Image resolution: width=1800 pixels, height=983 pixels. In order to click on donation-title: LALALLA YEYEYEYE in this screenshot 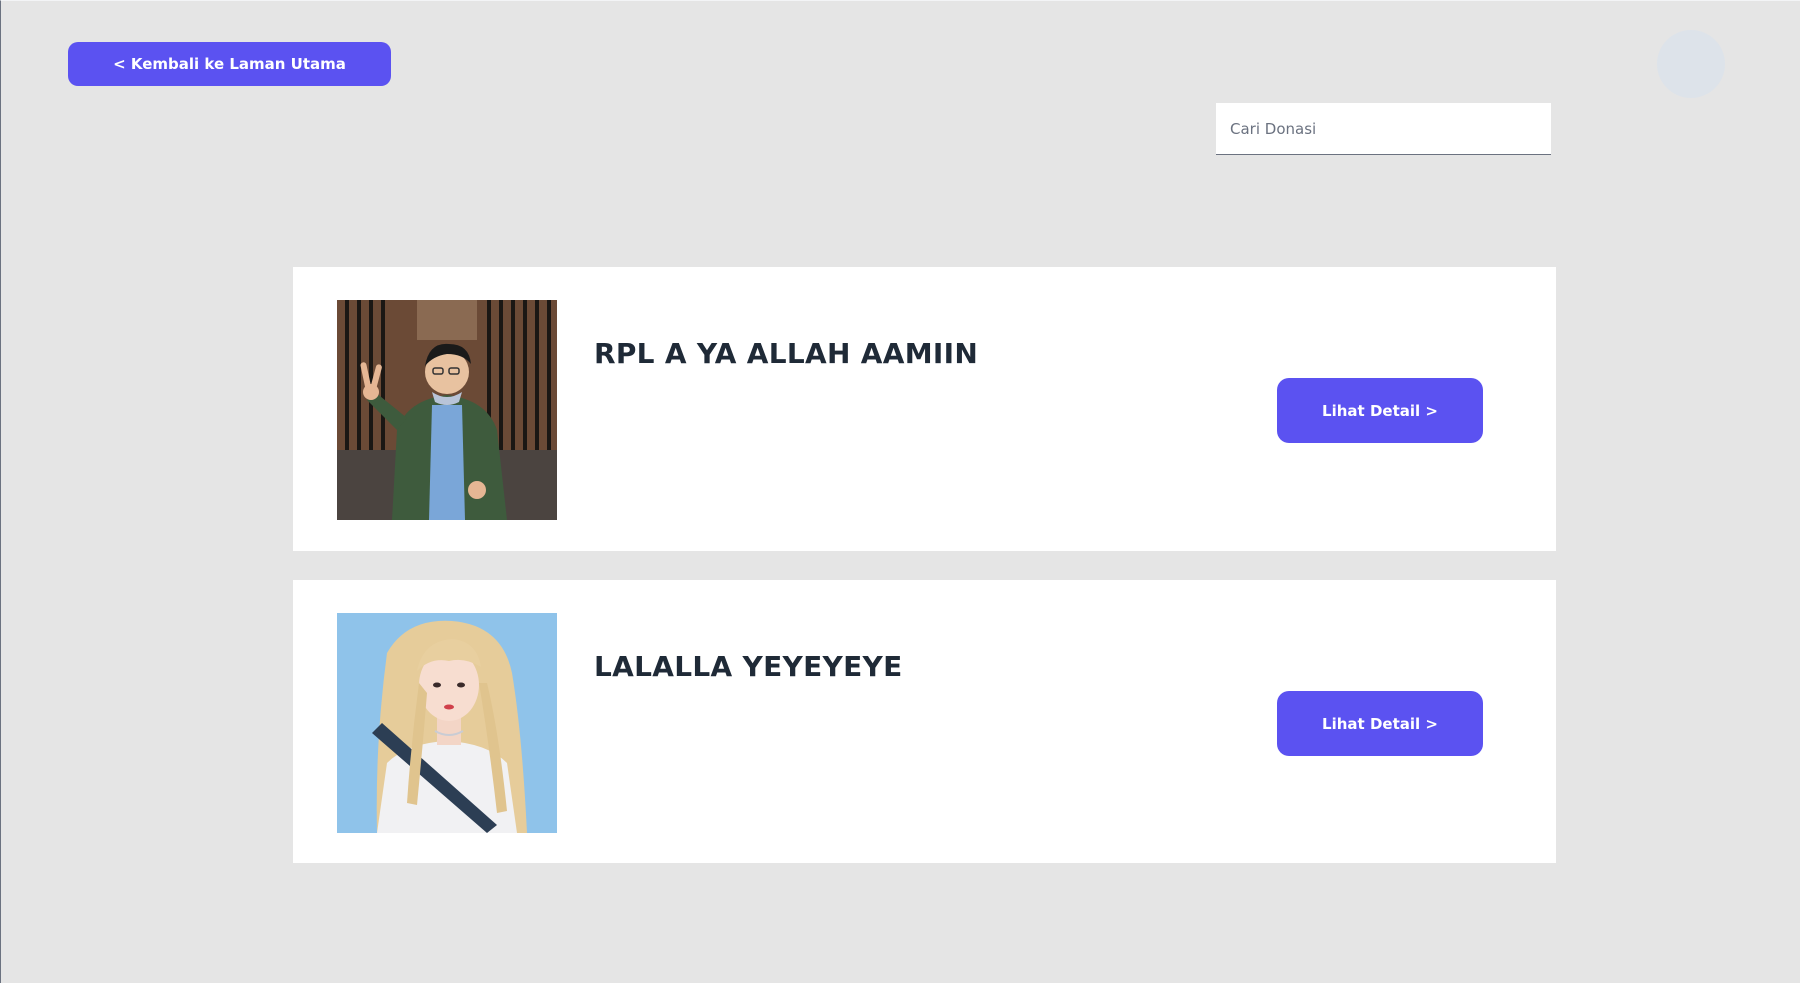, I will do `click(748, 666)`.